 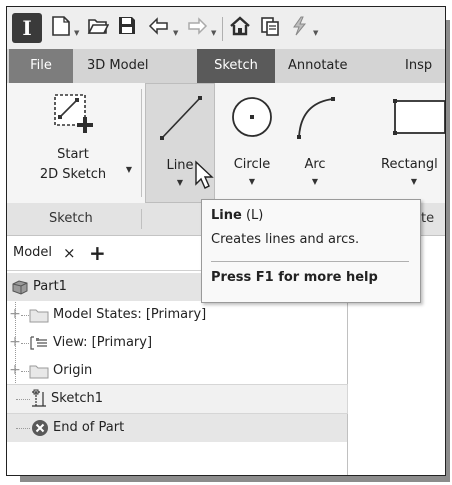 I want to click on circle-label: Circle, so click(x=252, y=164).